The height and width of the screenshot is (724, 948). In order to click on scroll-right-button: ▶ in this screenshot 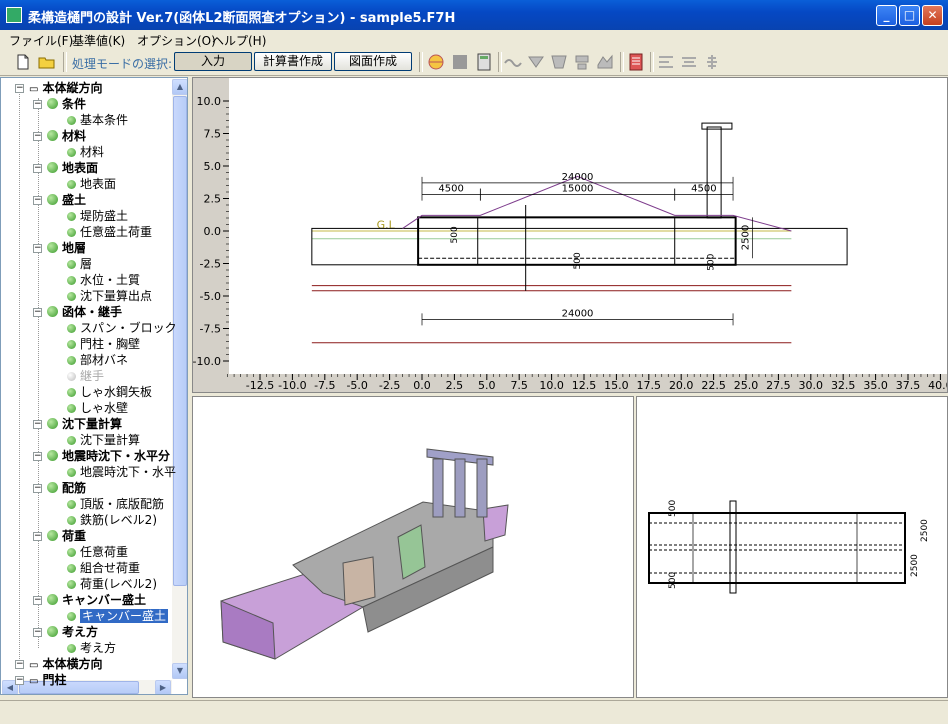, I will do `click(163, 687)`.